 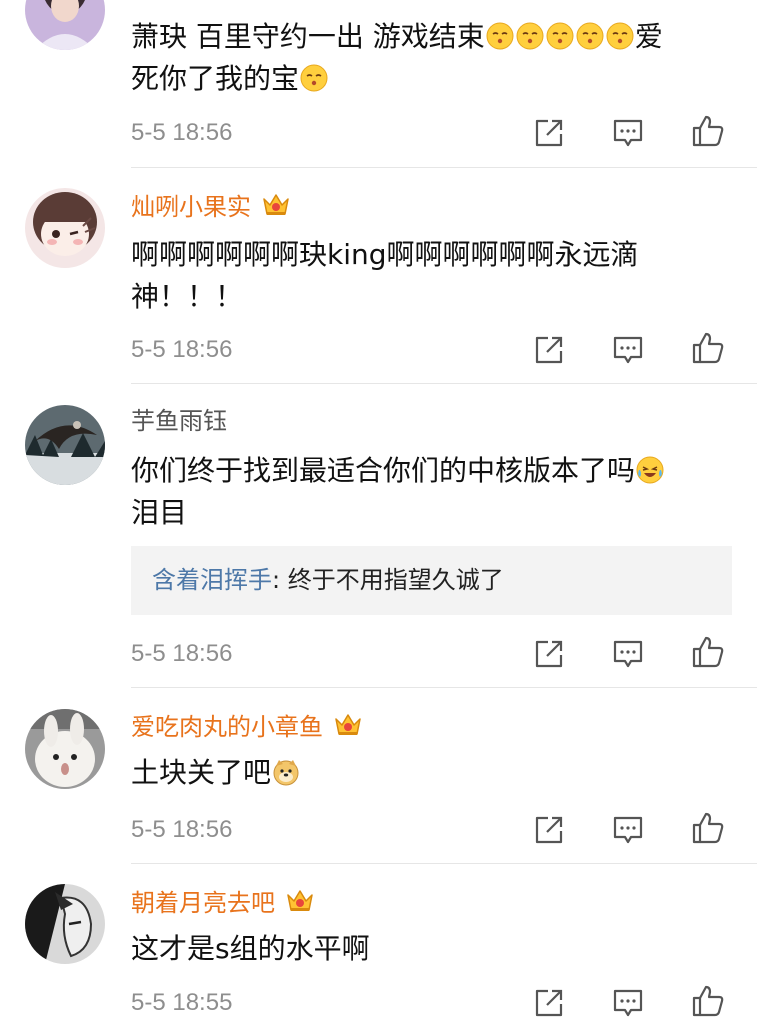 I want to click on reply-text: 终于不用指望久诚了, so click(x=395, y=580).